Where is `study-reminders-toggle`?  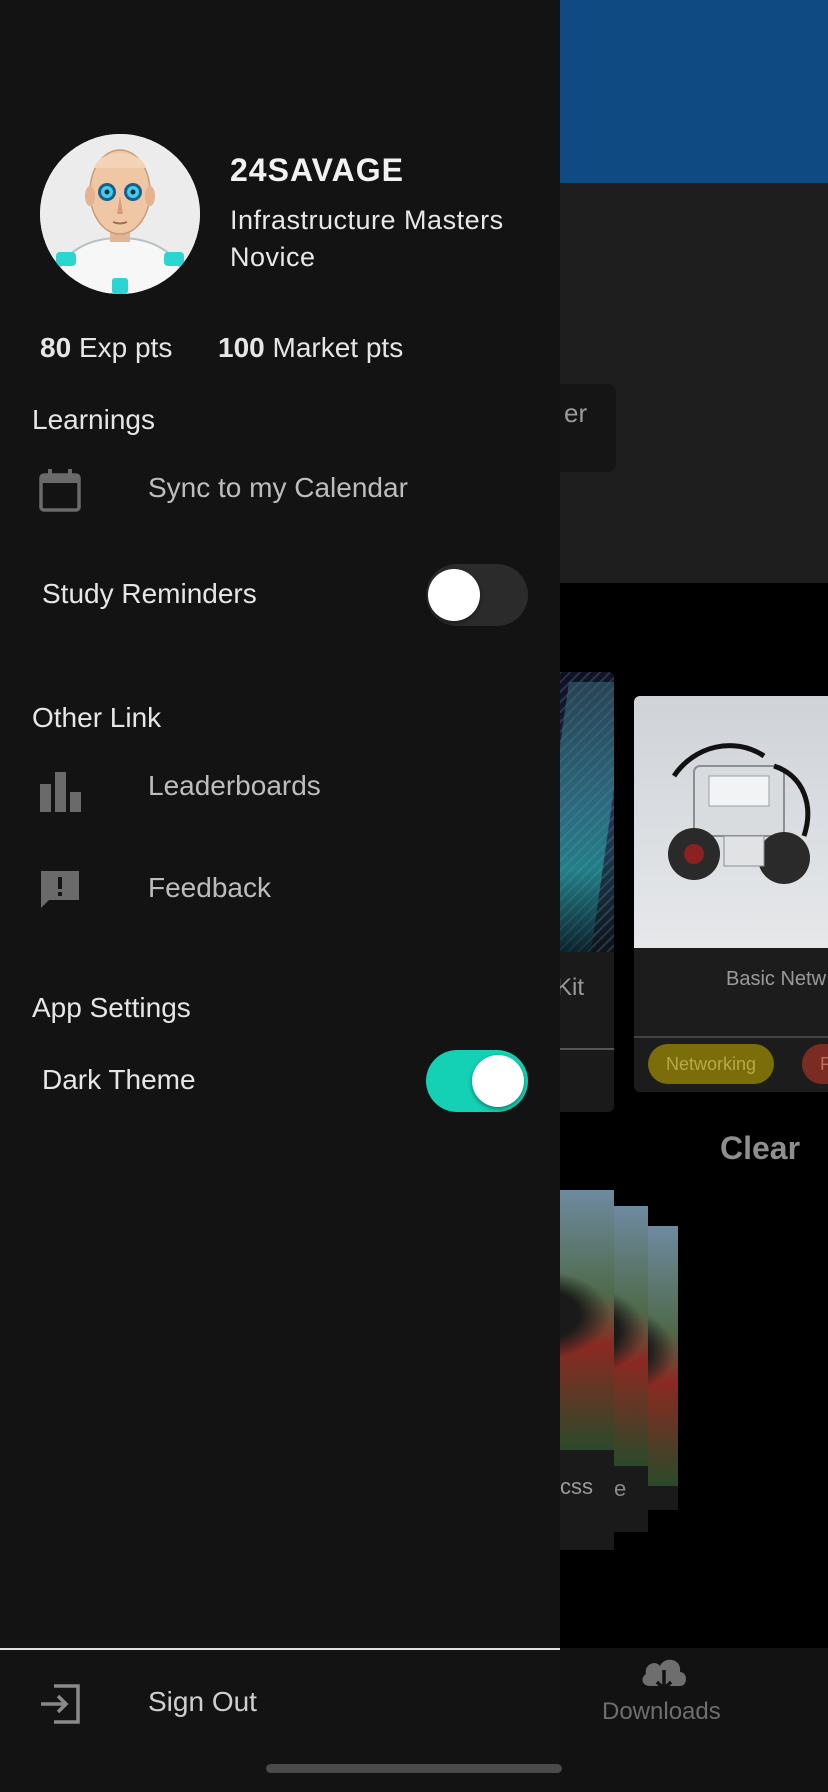
study-reminders-toggle is located at coordinates (477, 595).